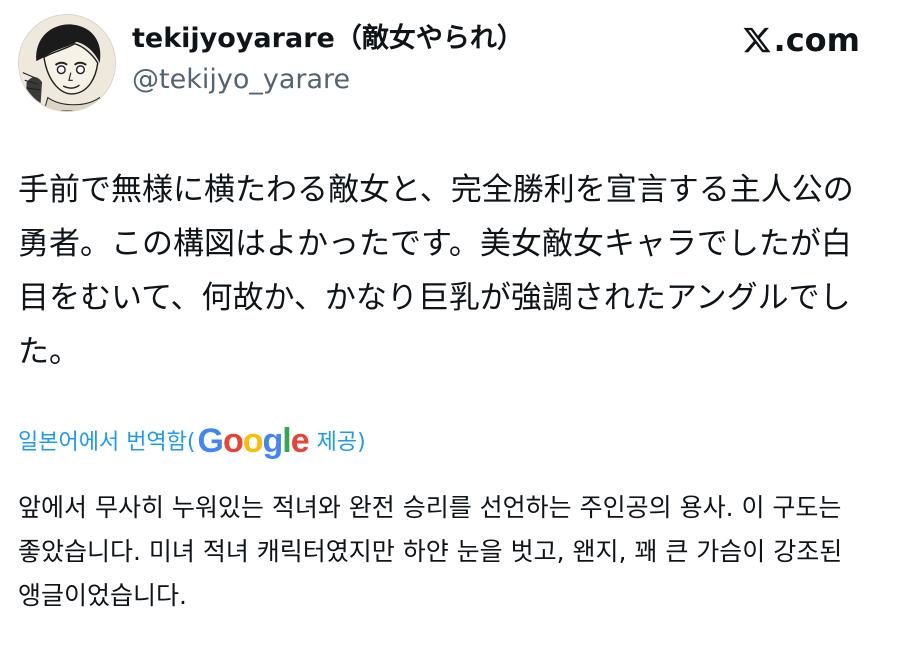 Image resolution: width=900 pixels, height=661 pixels. I want to click on google-letter: G, so click(210, 440).